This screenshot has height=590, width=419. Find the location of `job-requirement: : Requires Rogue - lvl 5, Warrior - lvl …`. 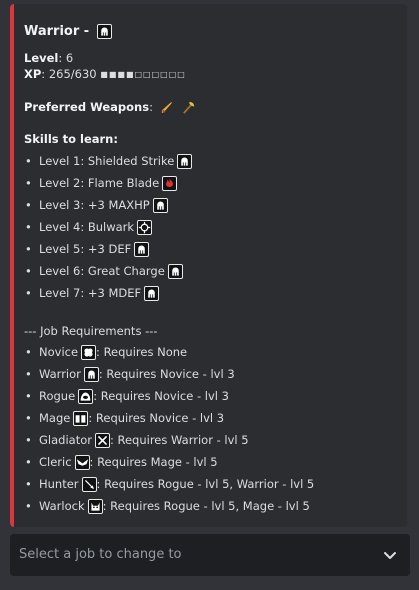

job-requirement: : Requires Rogue - lvl 5, Warrior - lvl … is located at coordinates (205, 484).